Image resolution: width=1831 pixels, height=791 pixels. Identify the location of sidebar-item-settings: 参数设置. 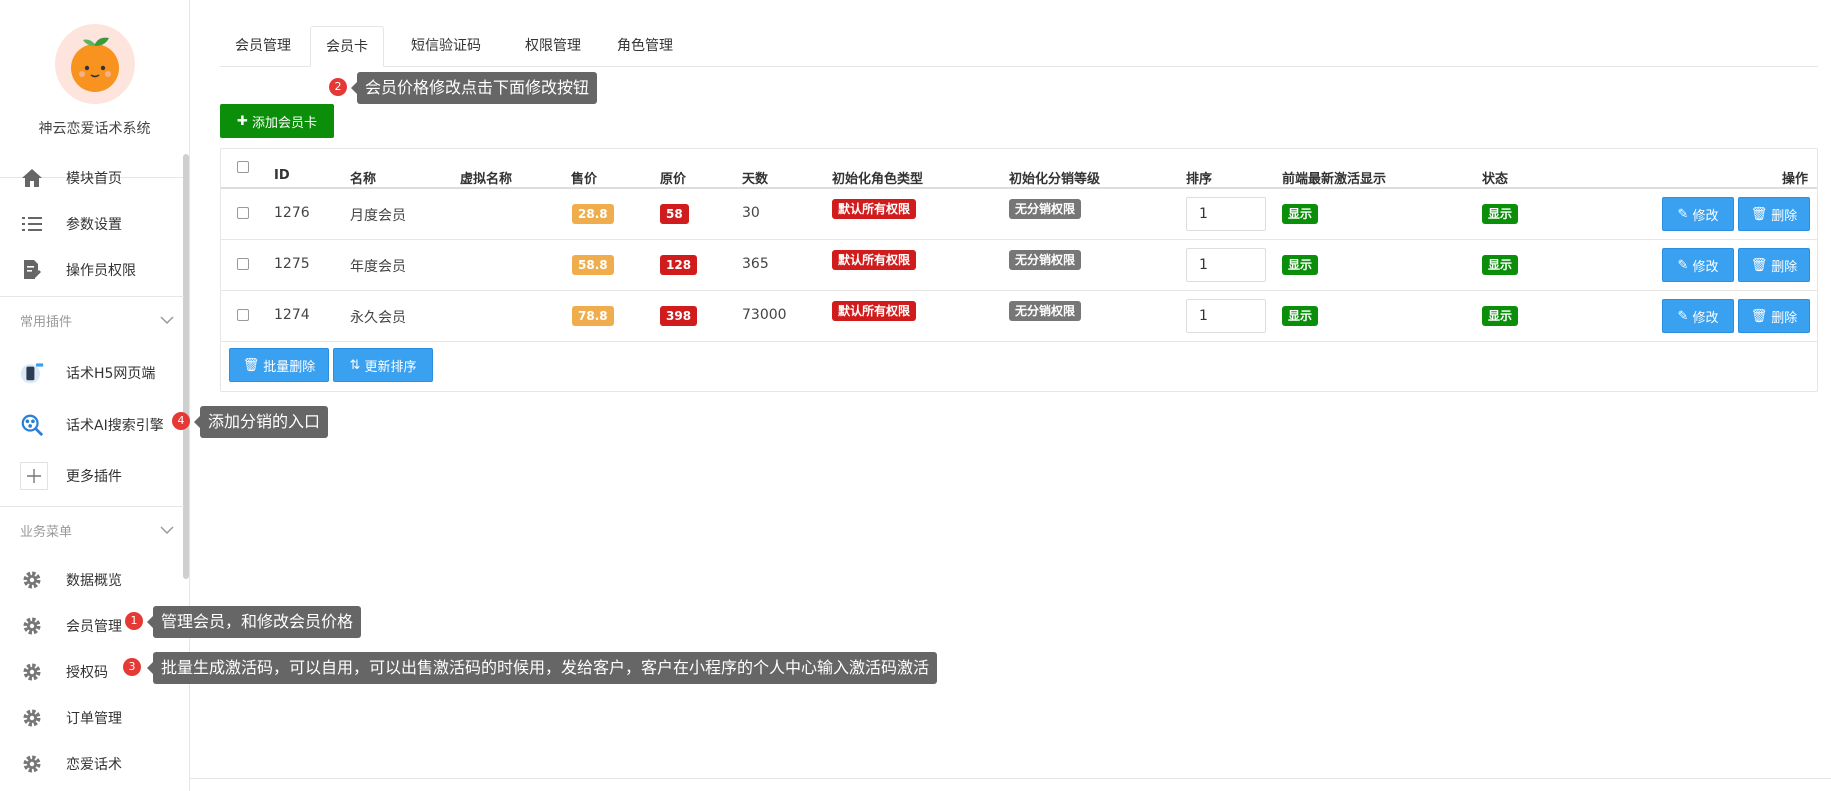
(92, 224).